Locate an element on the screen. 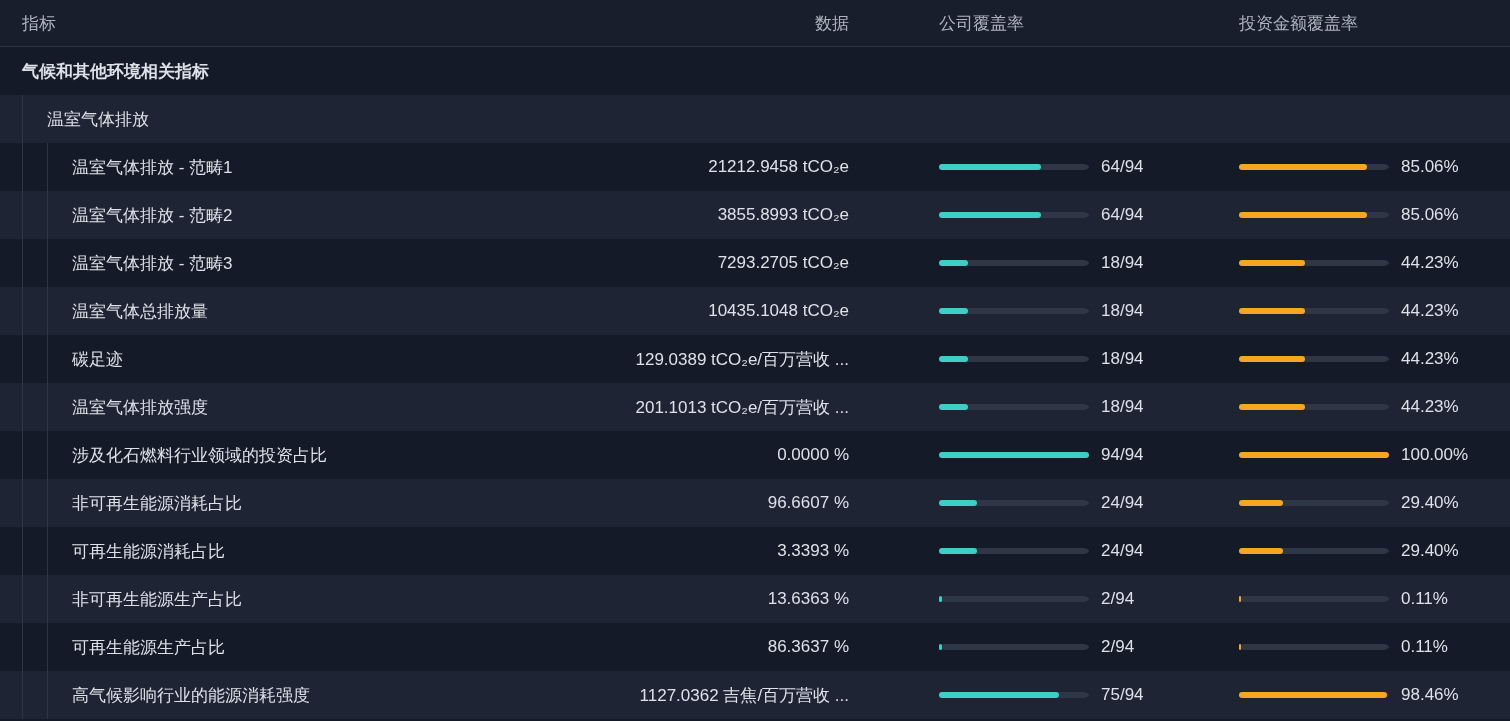 The width and height of the screenshot is (1510, 721). indicator-name: 碳足迹 is located at coordinates (97, 359).